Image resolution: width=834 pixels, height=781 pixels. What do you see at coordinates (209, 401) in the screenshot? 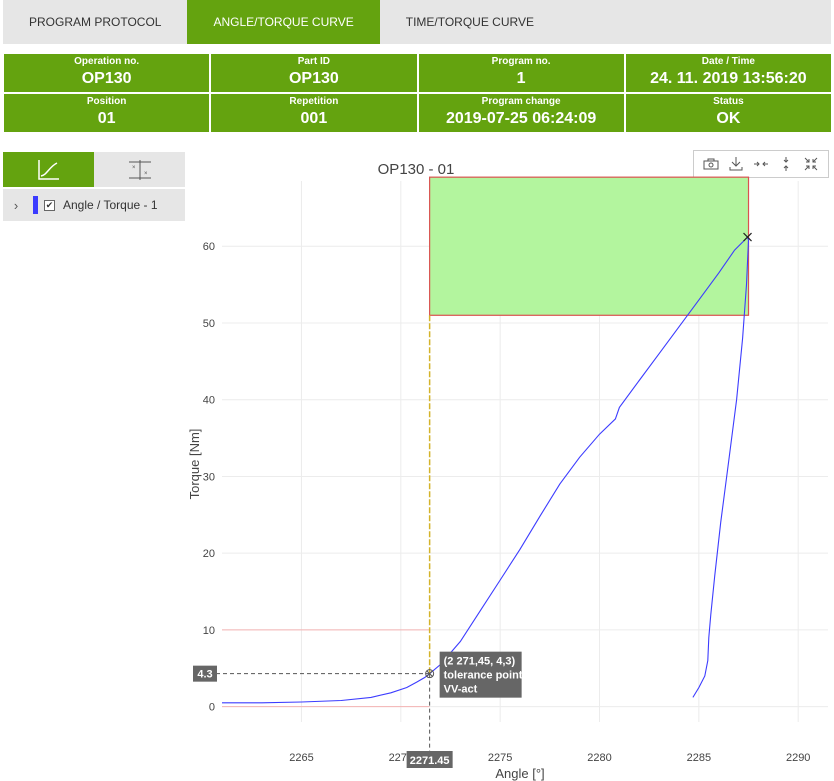
I see `y-tick-label: 40` at bounding box center [209, 401].